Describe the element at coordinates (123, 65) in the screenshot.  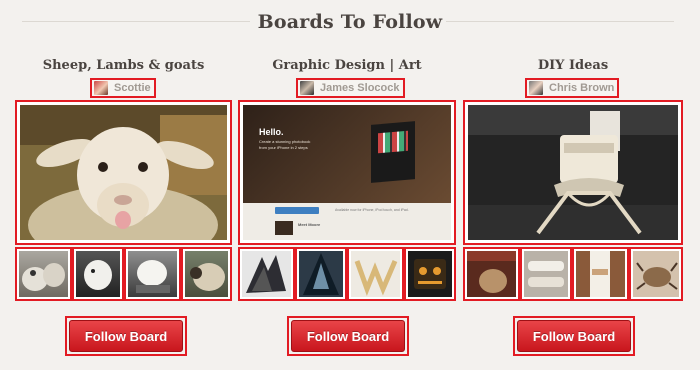
I see `board-title: Sheep, Lambs & goats` at that location.